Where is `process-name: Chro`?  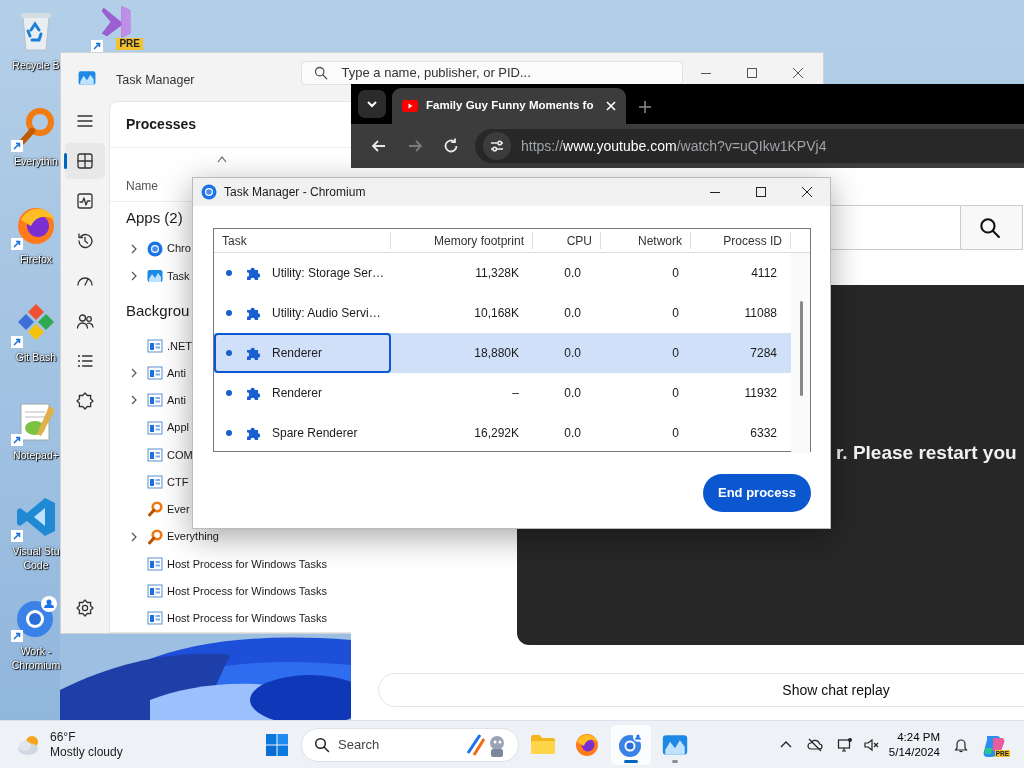 process-name: Chro is located at coordinates (179, 248).